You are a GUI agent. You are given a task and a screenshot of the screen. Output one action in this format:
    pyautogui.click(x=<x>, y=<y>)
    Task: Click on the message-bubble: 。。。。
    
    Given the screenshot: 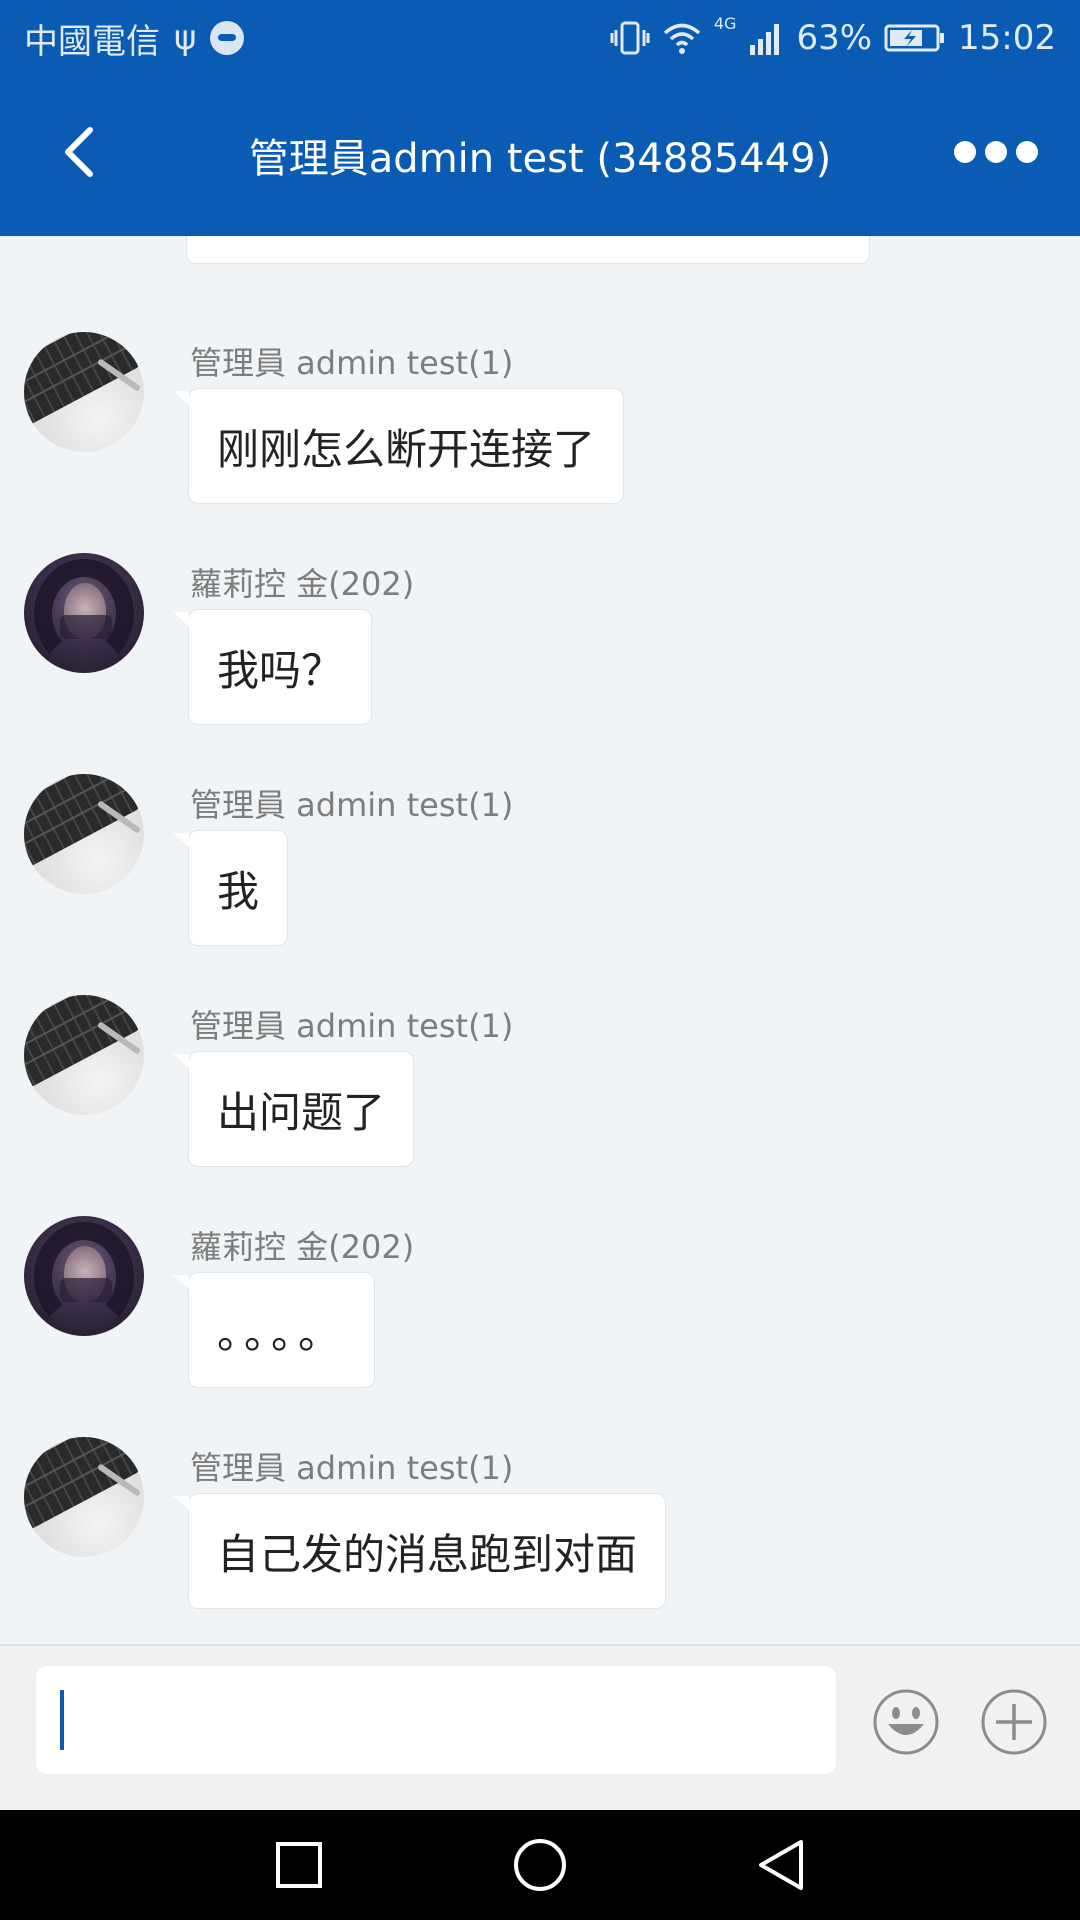 What is the action you would take?
    pyautogui.click(x=274, y=1330)
    